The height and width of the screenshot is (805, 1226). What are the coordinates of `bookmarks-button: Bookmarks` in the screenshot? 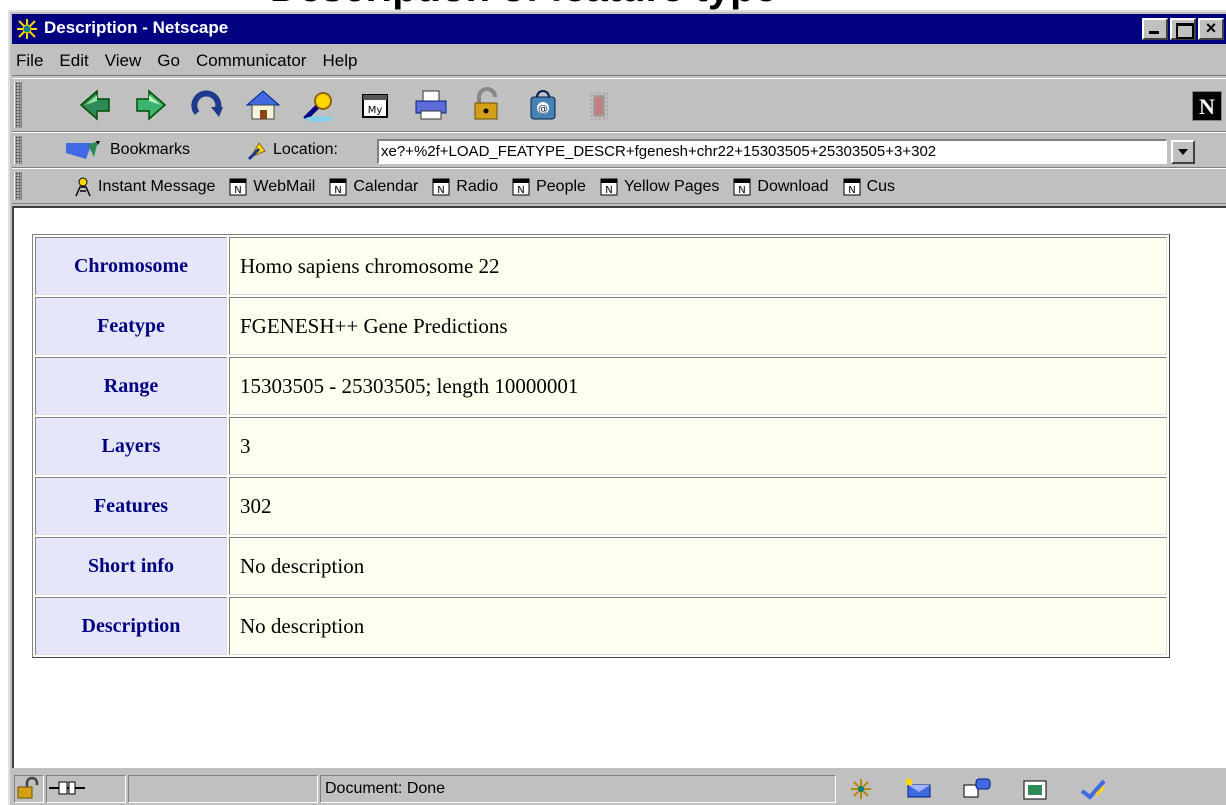 It's located at (127, 150).